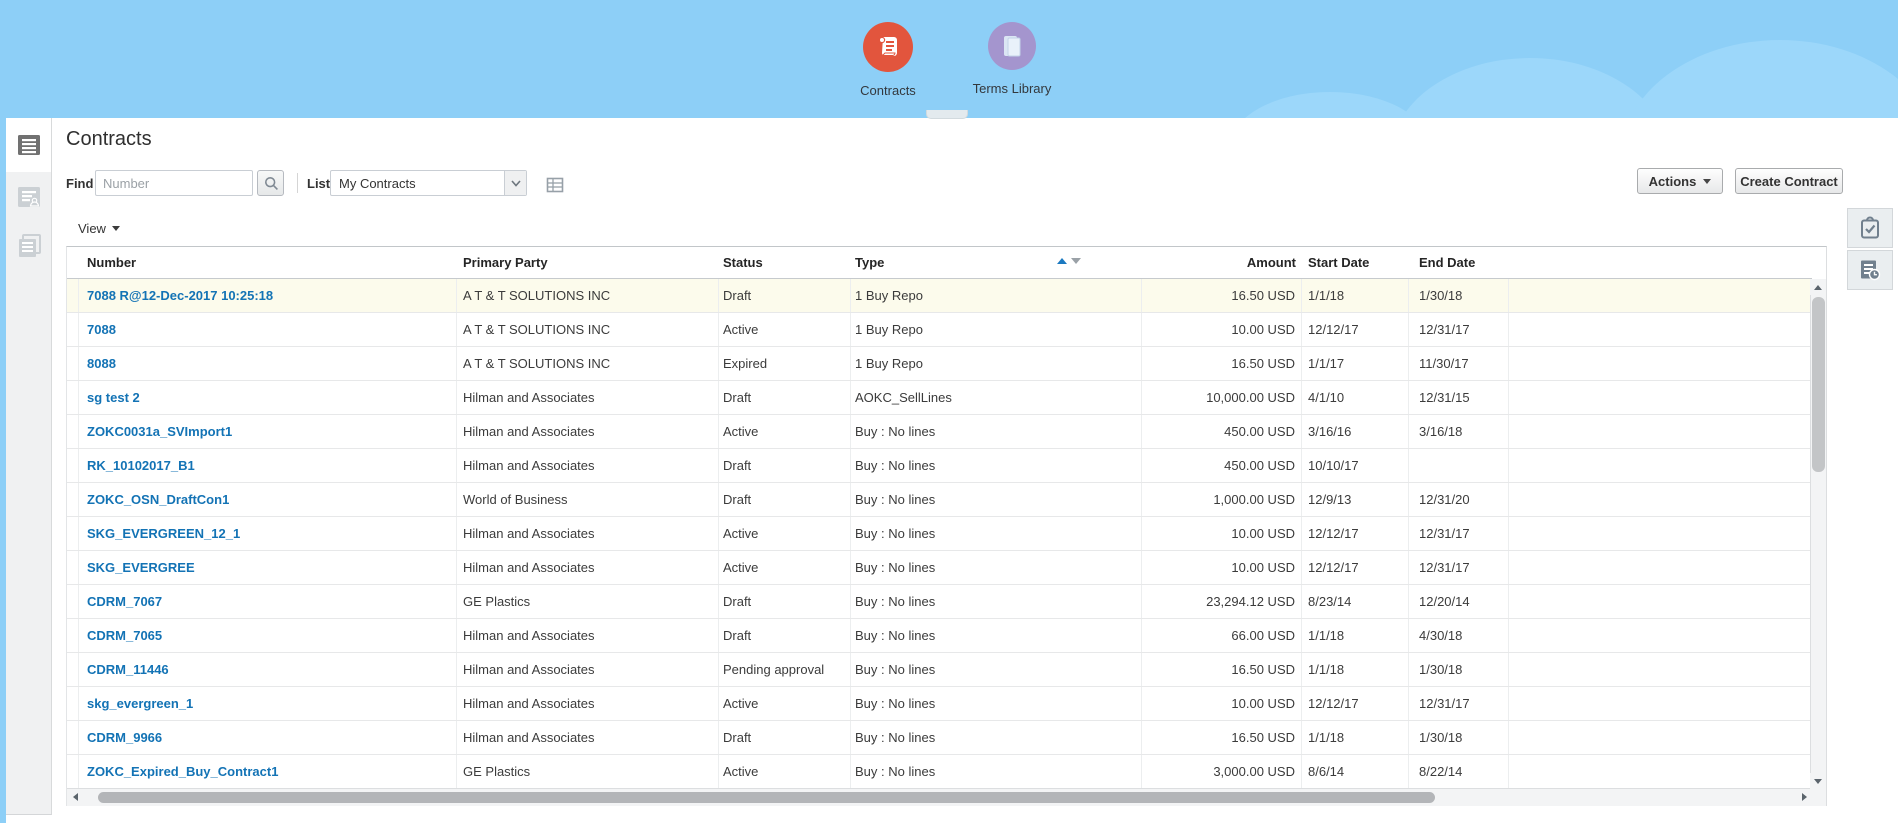  Describe the element at coordinates (28, 198) in the screenshot. I see `sidebar-item-contract-parties` at that location.